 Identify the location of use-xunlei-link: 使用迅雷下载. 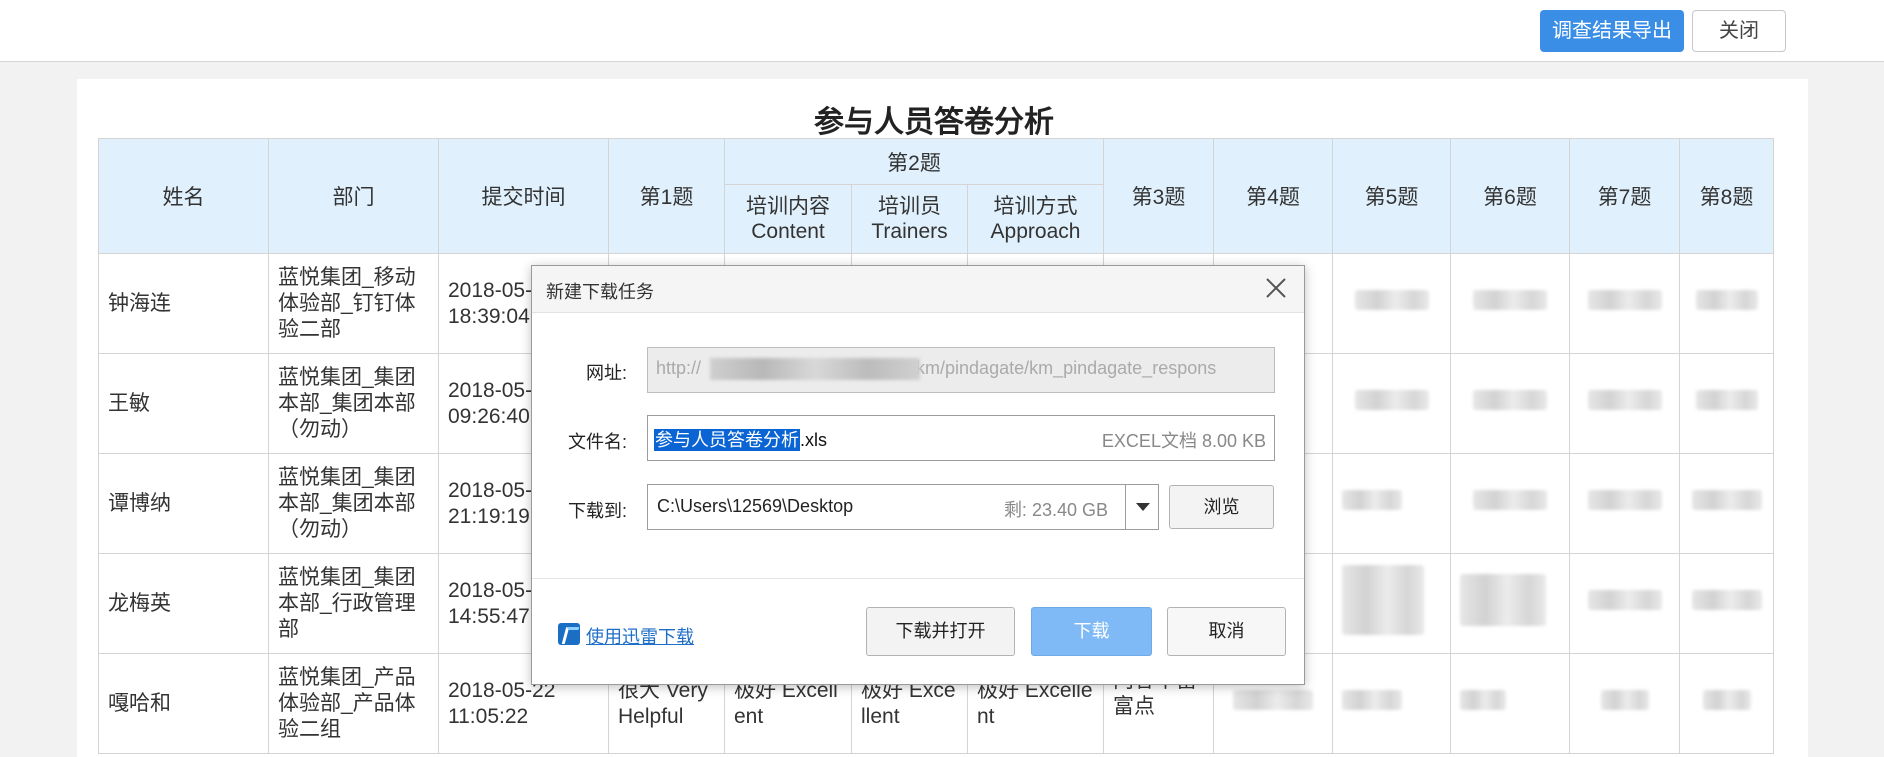
(640, 636).